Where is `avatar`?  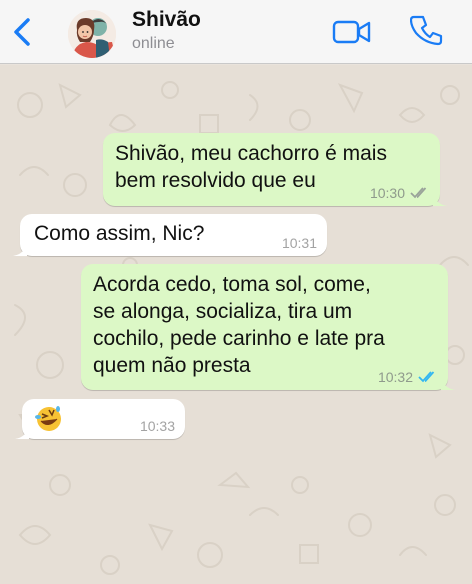 avatar is located at coordinates (92, 34).